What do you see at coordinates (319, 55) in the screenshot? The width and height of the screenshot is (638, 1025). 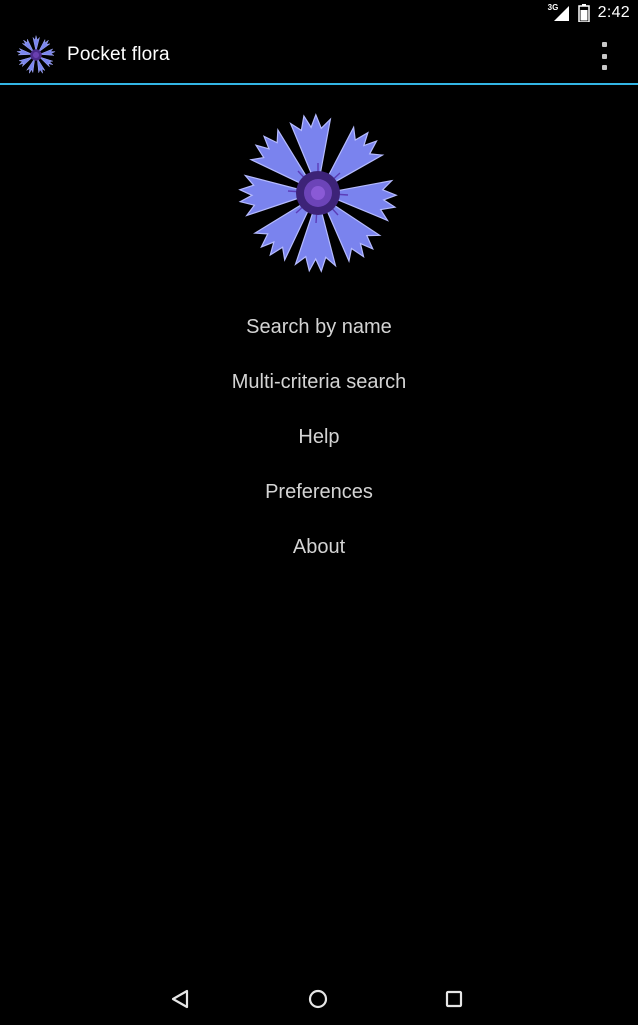 I see `action-bar: Pocket flora` at bounding box center [319, 55].